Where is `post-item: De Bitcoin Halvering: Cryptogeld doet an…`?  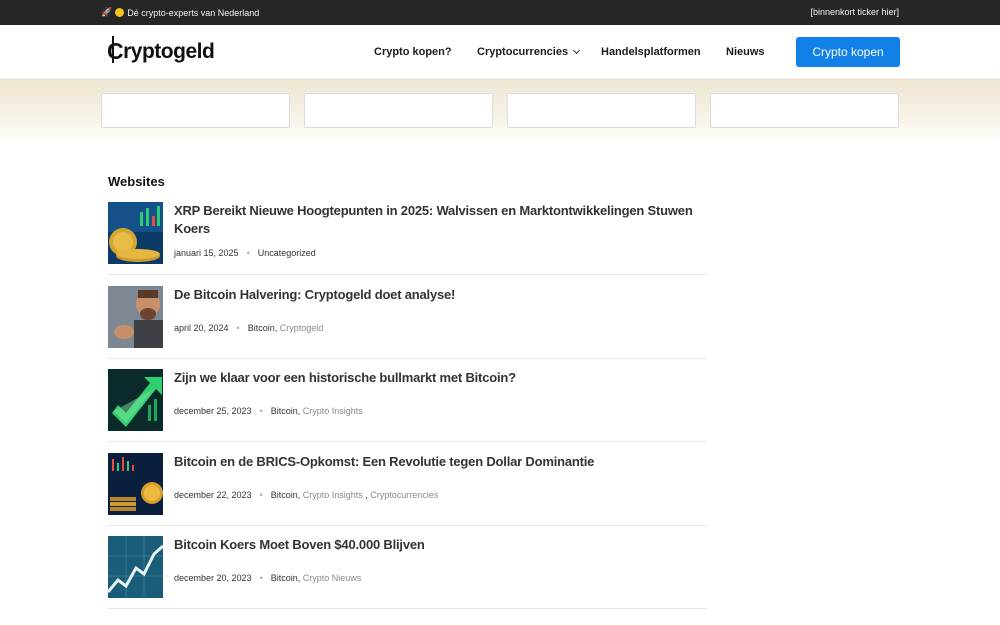 post-item: De Bitcoin Halvering: Cryptogeld doet an… is located at coordinates (407, 322).